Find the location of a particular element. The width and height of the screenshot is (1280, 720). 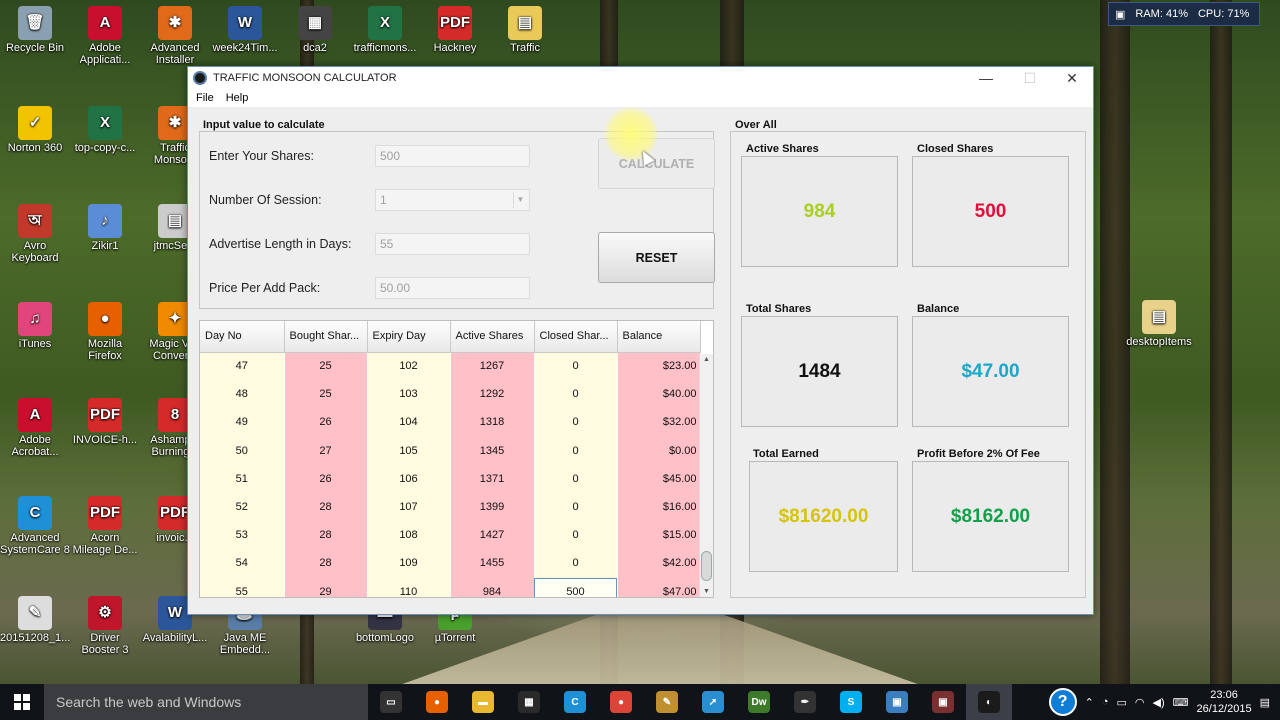

table-cell: 50 is located at coordinates (242, 450).